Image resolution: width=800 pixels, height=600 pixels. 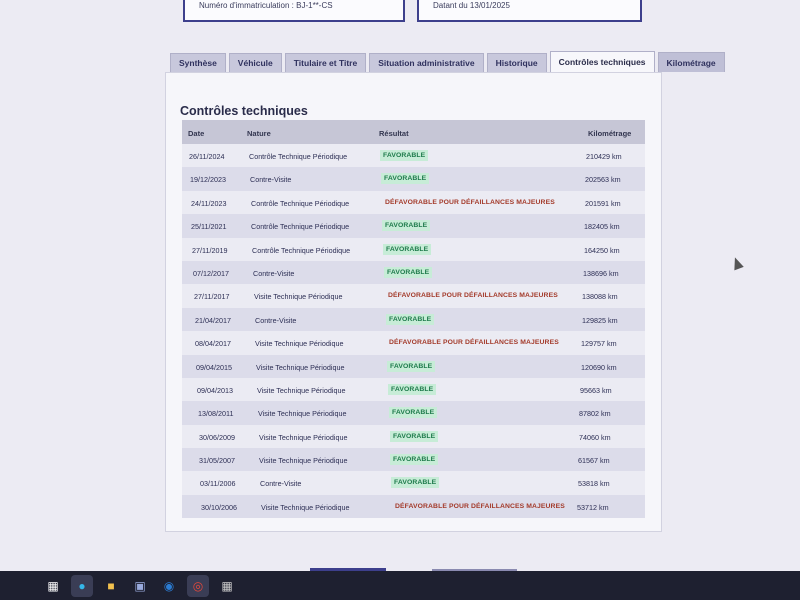 What do you see at coordinates (209, 227) in the screenshot?
I see `cell-date: 25/11/2021` at bounding box center [209, 227].